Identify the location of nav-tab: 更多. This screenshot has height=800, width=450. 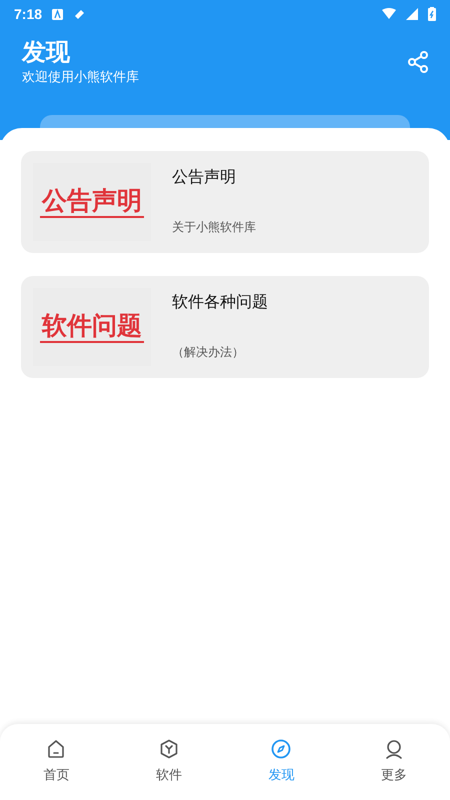
(394, 762).